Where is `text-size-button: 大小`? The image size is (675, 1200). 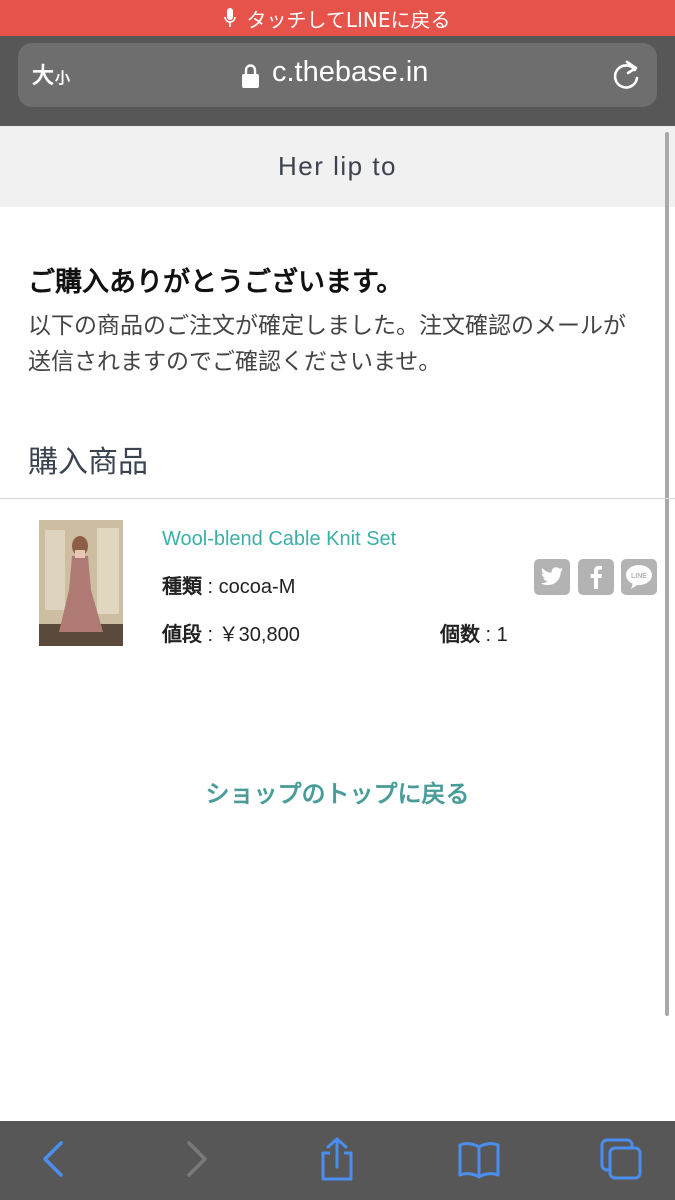
text-size-button: 大小 is located at coordinates (51, 74).